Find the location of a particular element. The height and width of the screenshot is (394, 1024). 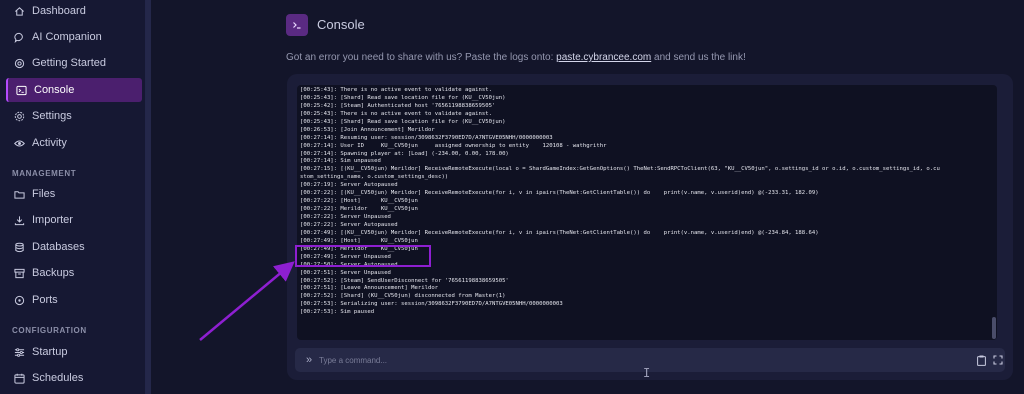

clipboard-icon is located at coordinates (981, 360).